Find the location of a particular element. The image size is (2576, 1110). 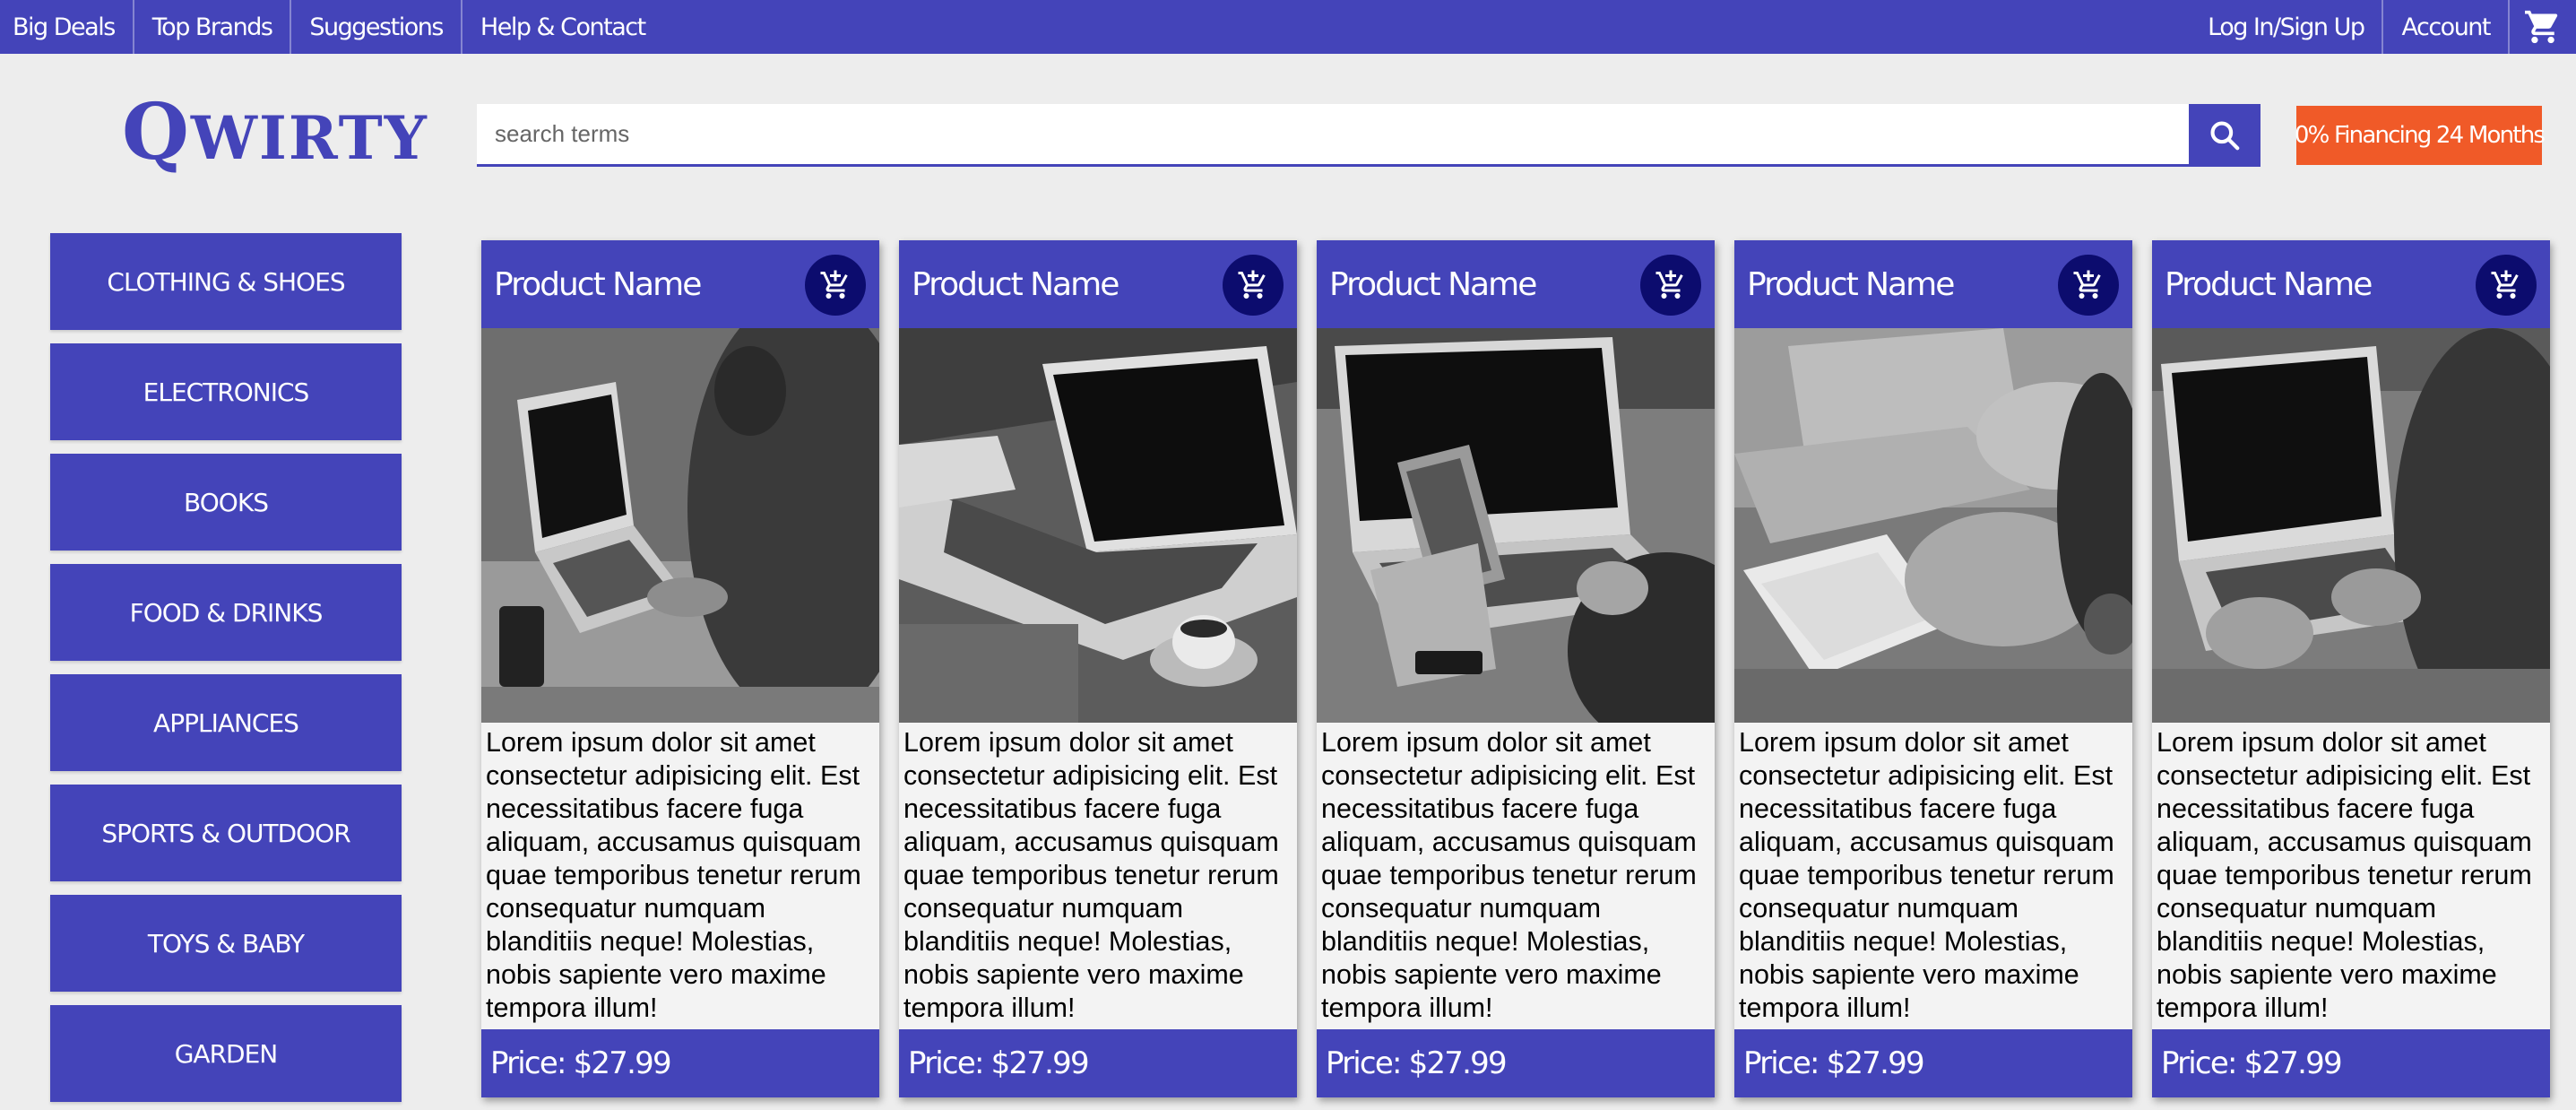

category-books: BOOKS is located at coordinates (226, 502).